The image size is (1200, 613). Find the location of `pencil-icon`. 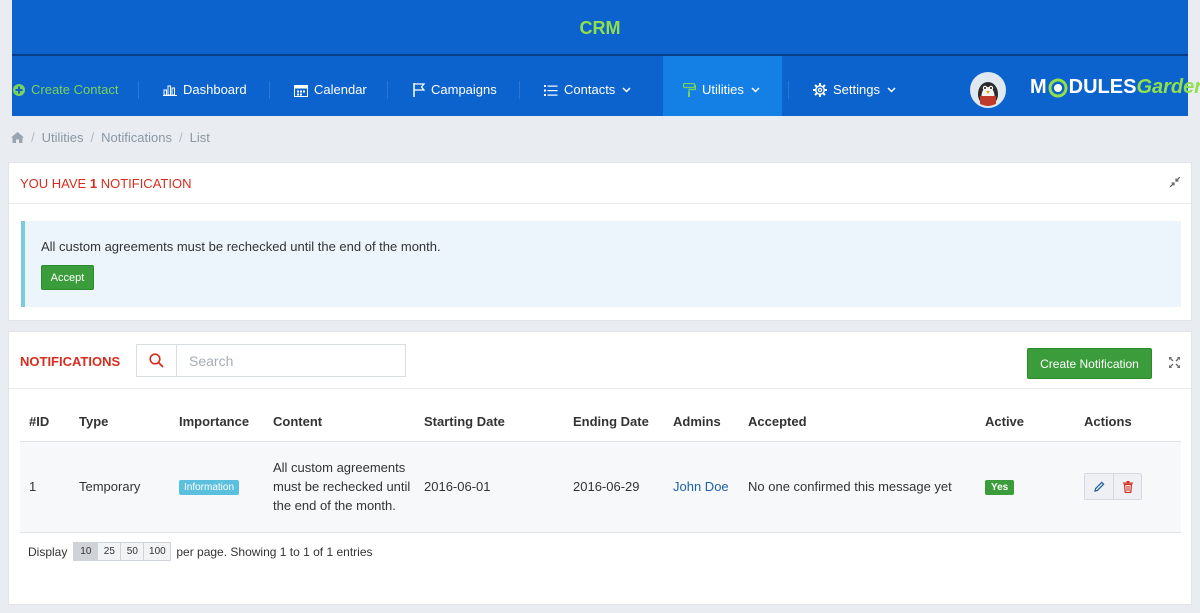

pencil-icon is located at coordinates (1098, 486).